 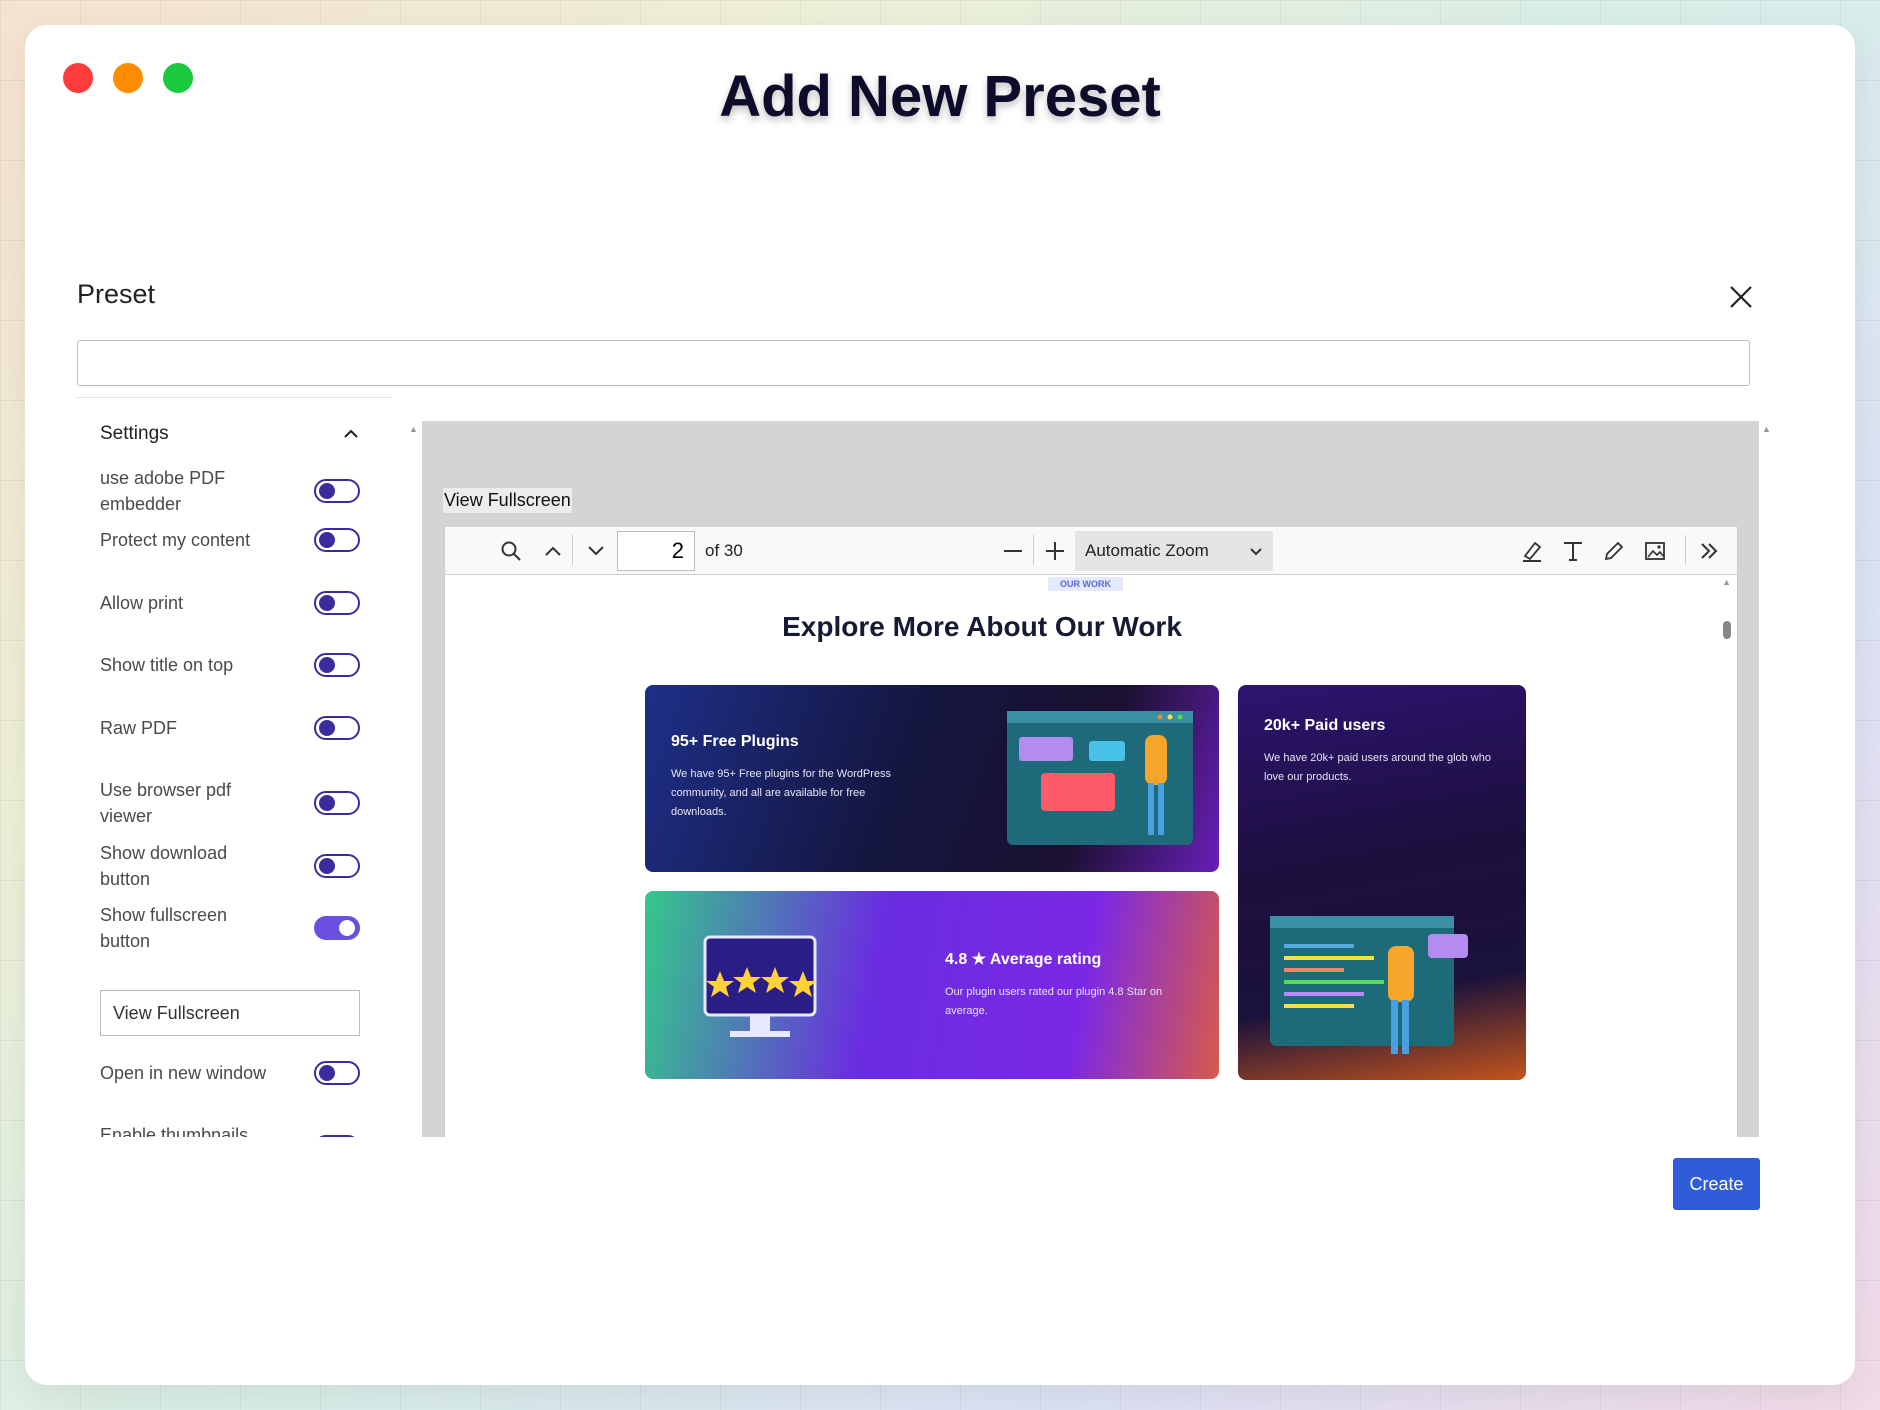 What do you see at coordinates (735, 741) in the screenshot?
I see `card-title: 95+ Free Plugins` at bounding box center [735, 741].